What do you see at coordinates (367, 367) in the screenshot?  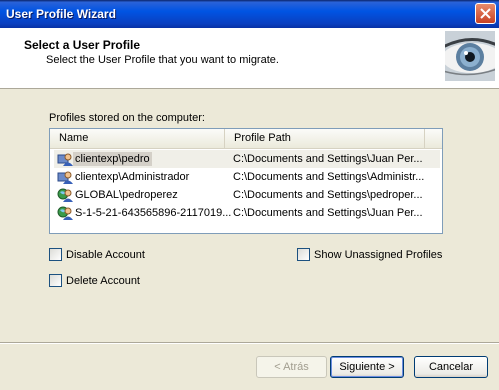 I see `next-button: Siguiente >` at bounding box center [367, 367].